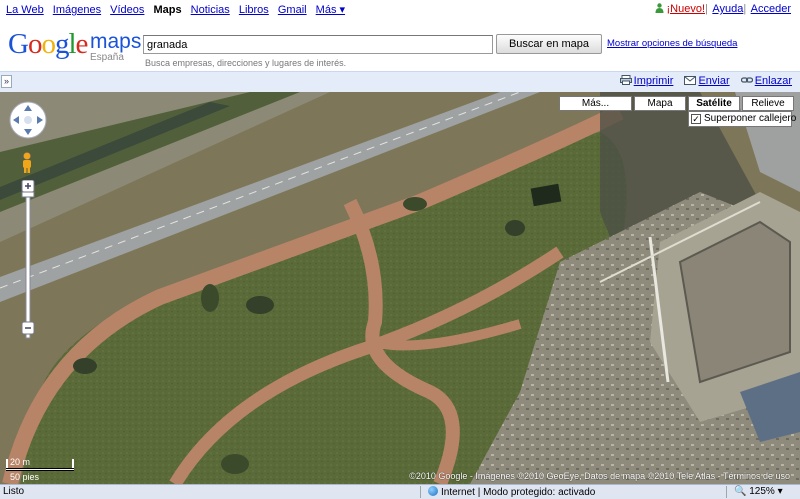 The height and width of the screenshot is (499, 800). Describe the element at coordinates (518, 492) in the screenshot. I see `zone-text: Internet | Modo protegido: activado` at that location.